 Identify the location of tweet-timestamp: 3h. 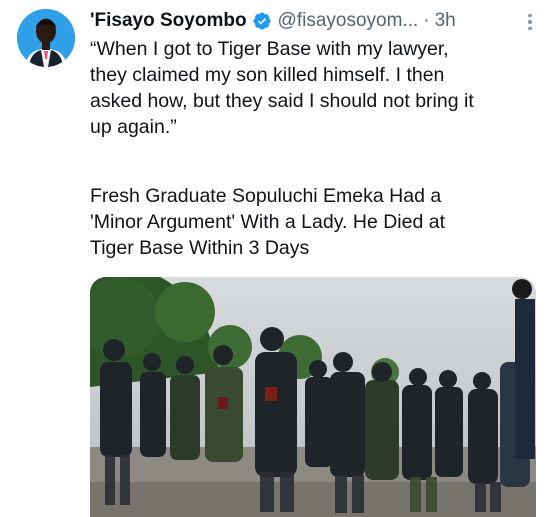
(445, 21).